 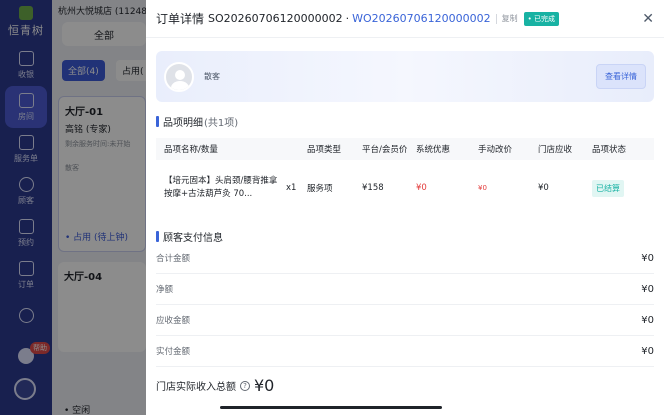 What do you see at coordinates (543, 188) in the screenshot?
I see `item-receivable: ¥0` at bounding box center [543, 188].